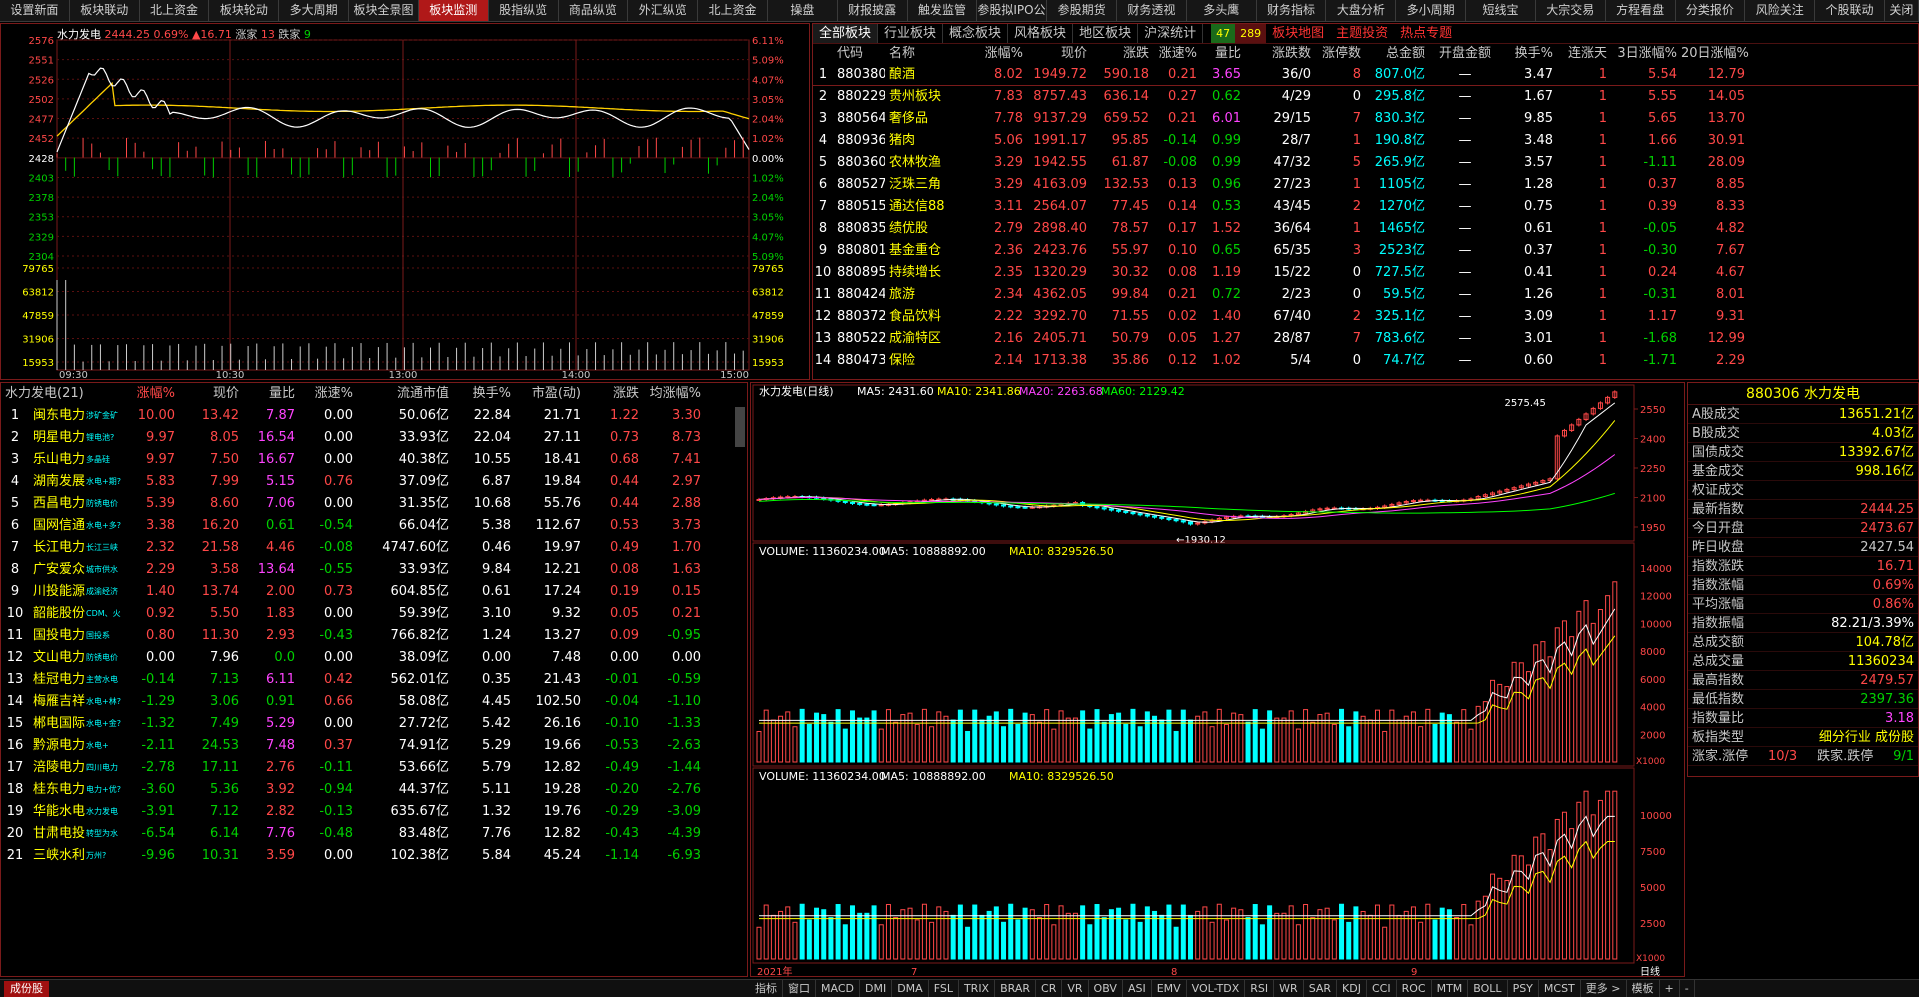  What do you see at coordinates (1670, 988) in the screenshot?
I see `indicator-26: +` at bounding box center [1670, 988].